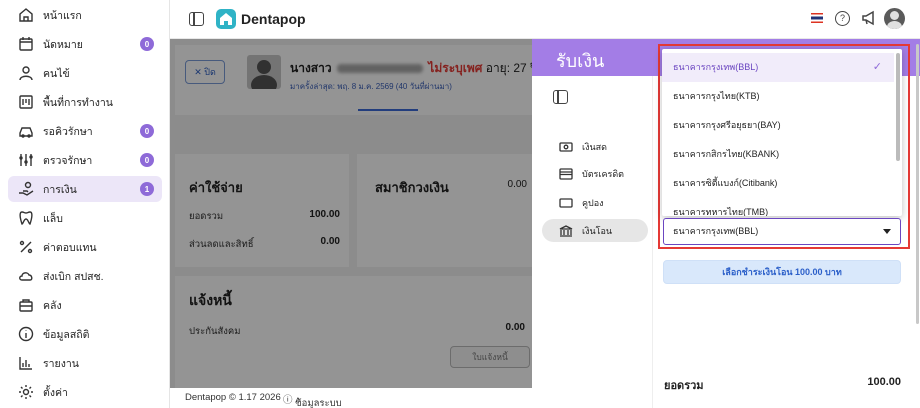  Describe the element at coordinates (725, 183) in the screenshot. I see `bank-option-label: ธนาคารซิตี้แบงก์(Citibank)` at that location.